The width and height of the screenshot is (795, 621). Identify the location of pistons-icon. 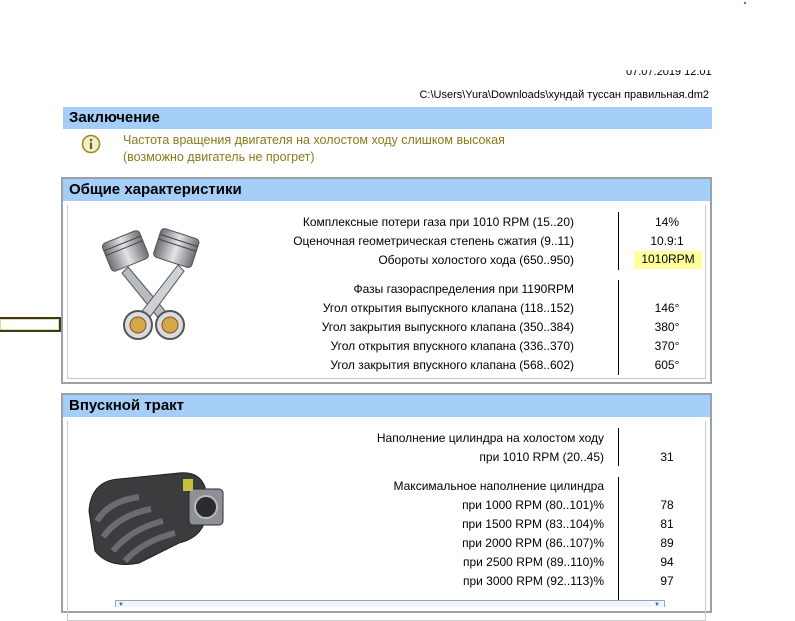
(153, 287).